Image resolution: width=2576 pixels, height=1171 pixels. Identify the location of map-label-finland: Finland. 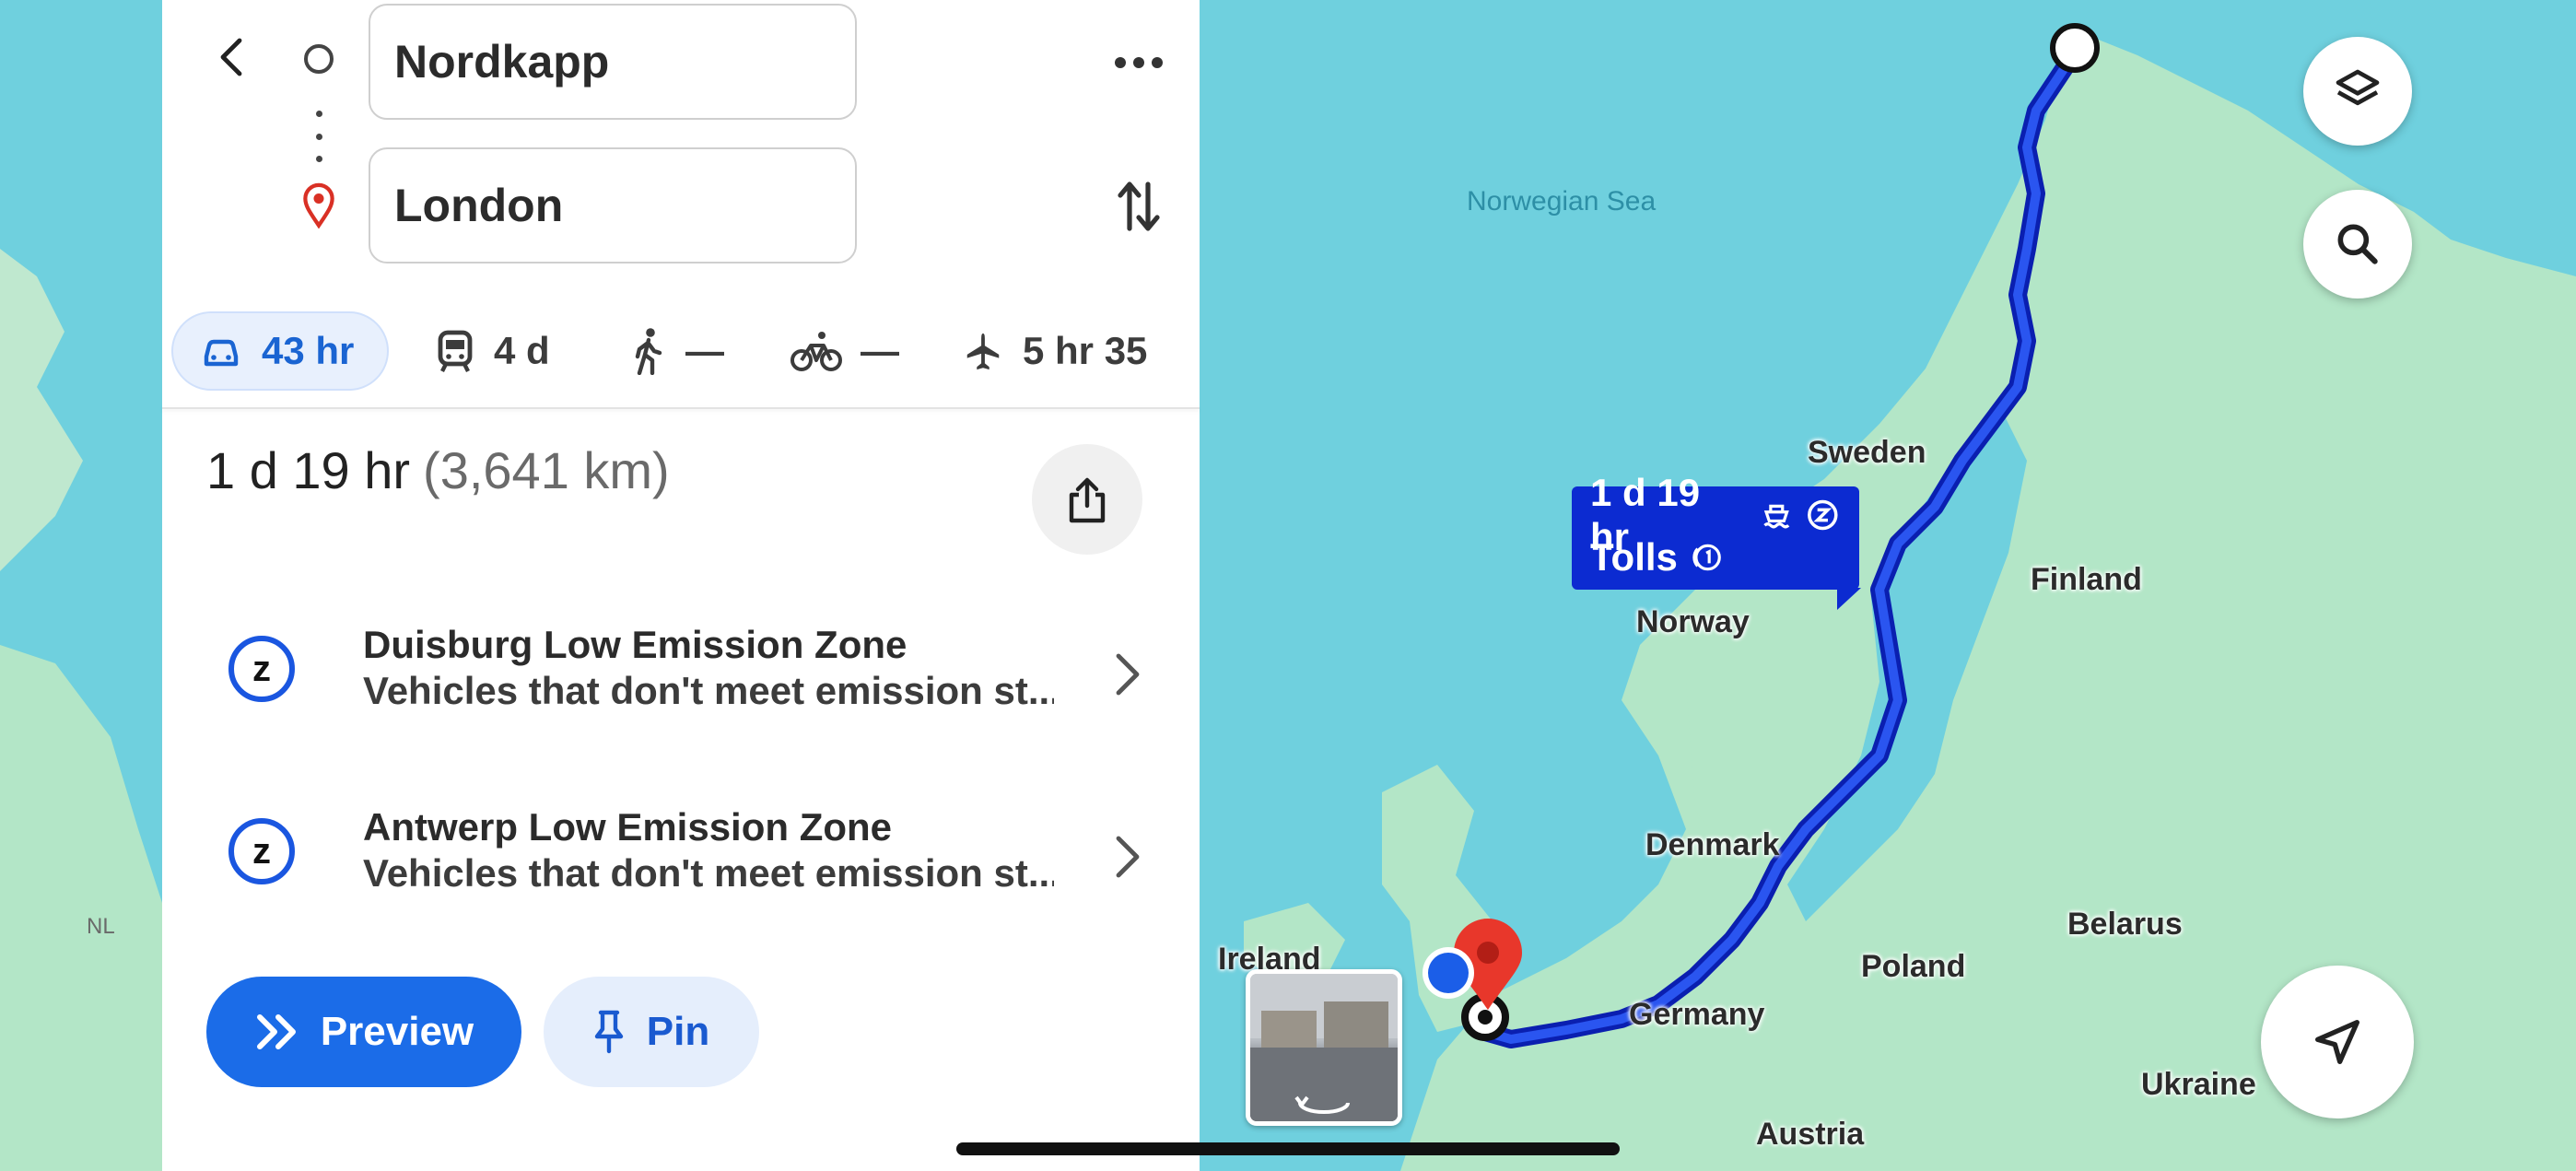
(2086, 579).